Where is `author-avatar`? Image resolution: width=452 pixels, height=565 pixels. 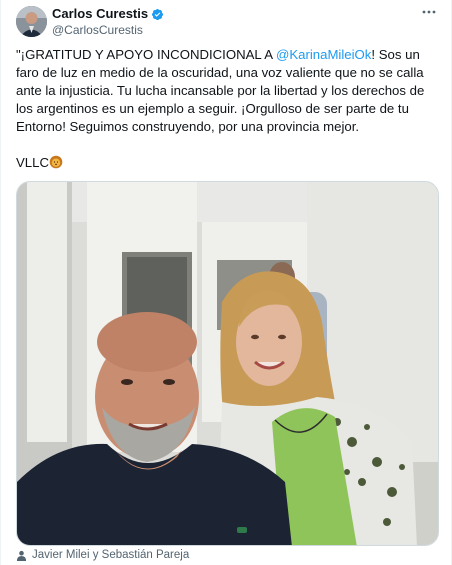 author-avatar is located at coordinates (31, 21).